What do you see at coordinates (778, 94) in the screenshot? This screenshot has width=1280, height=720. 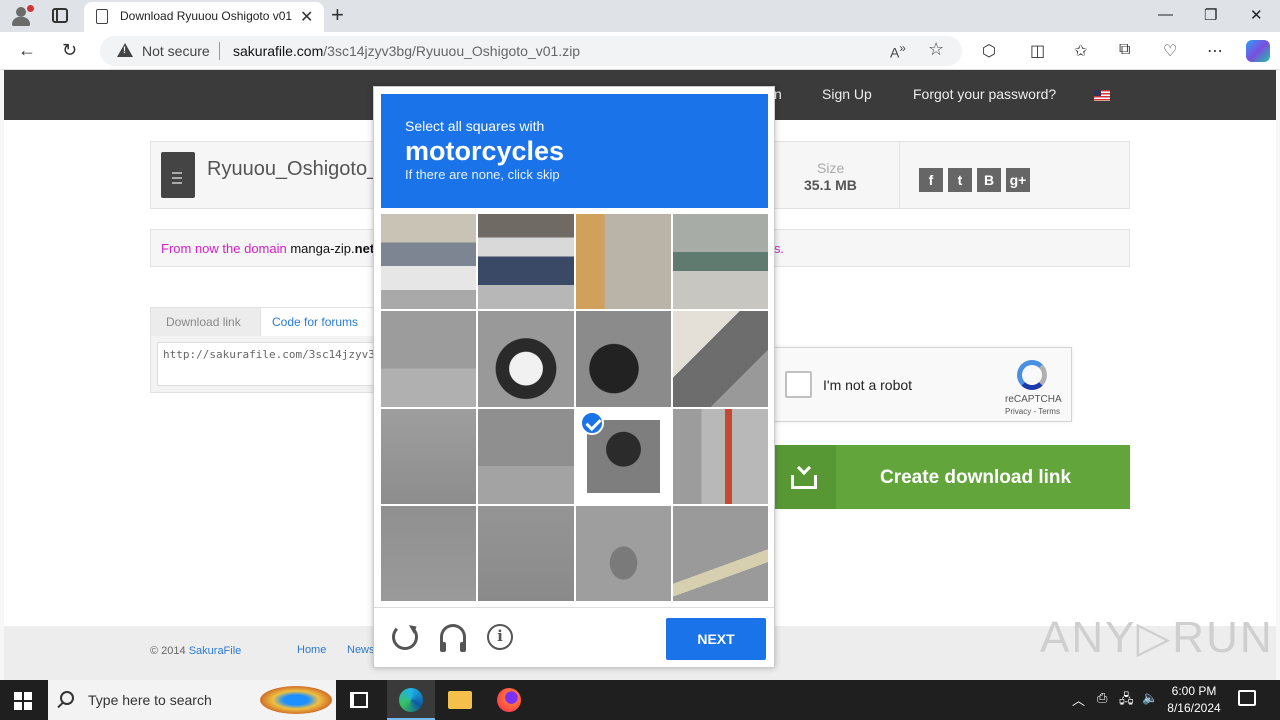 I see `login-link: n` at bounding box center [778, 94].